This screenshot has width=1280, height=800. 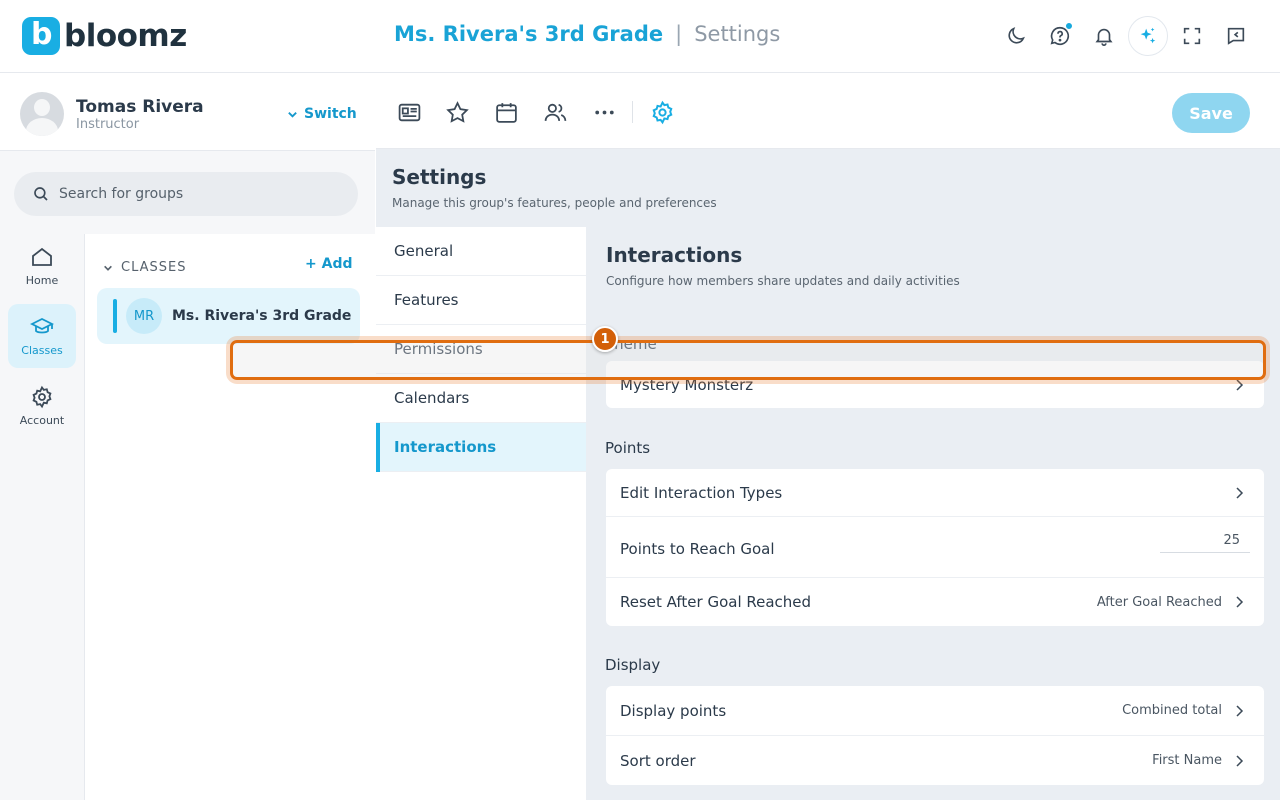 What do you see at coordinates (42, 350) in the screenshot?
I see `rail-label-classes: Classes` at bounding box center [42, 350].